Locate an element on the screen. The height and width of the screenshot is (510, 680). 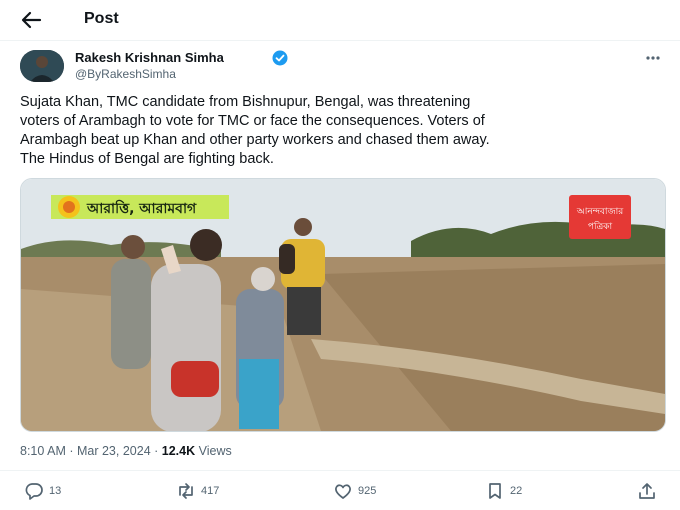
like-count: 925 is located at coordinates (367, 491).